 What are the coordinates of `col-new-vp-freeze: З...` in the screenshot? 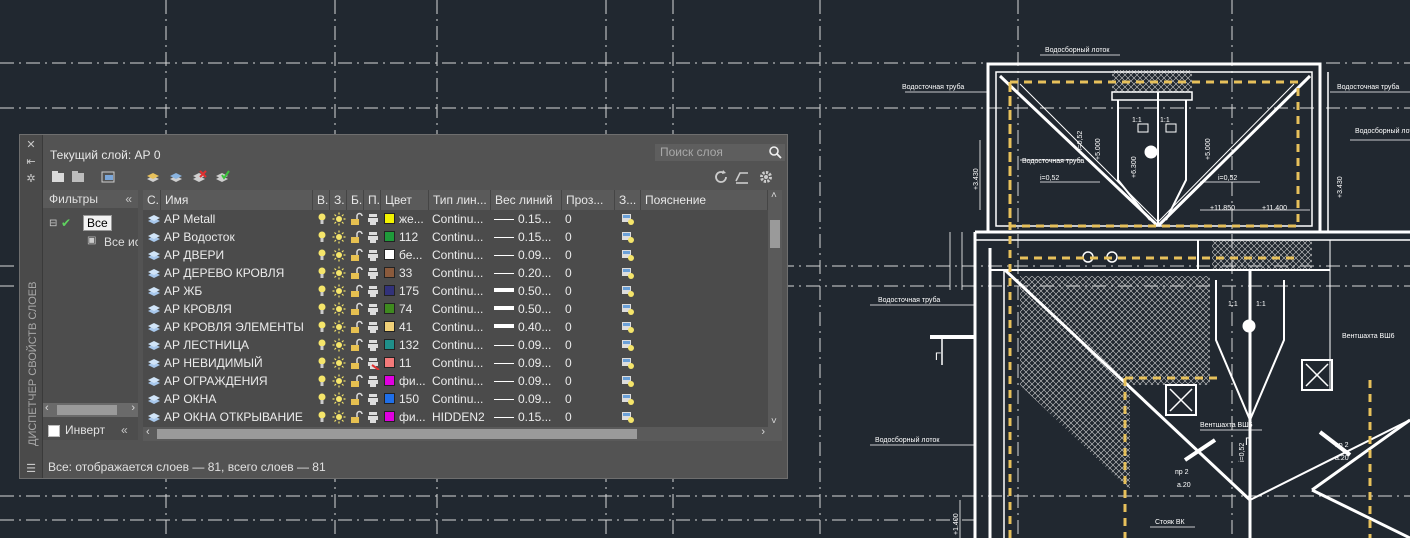 It's located at (628, 200).